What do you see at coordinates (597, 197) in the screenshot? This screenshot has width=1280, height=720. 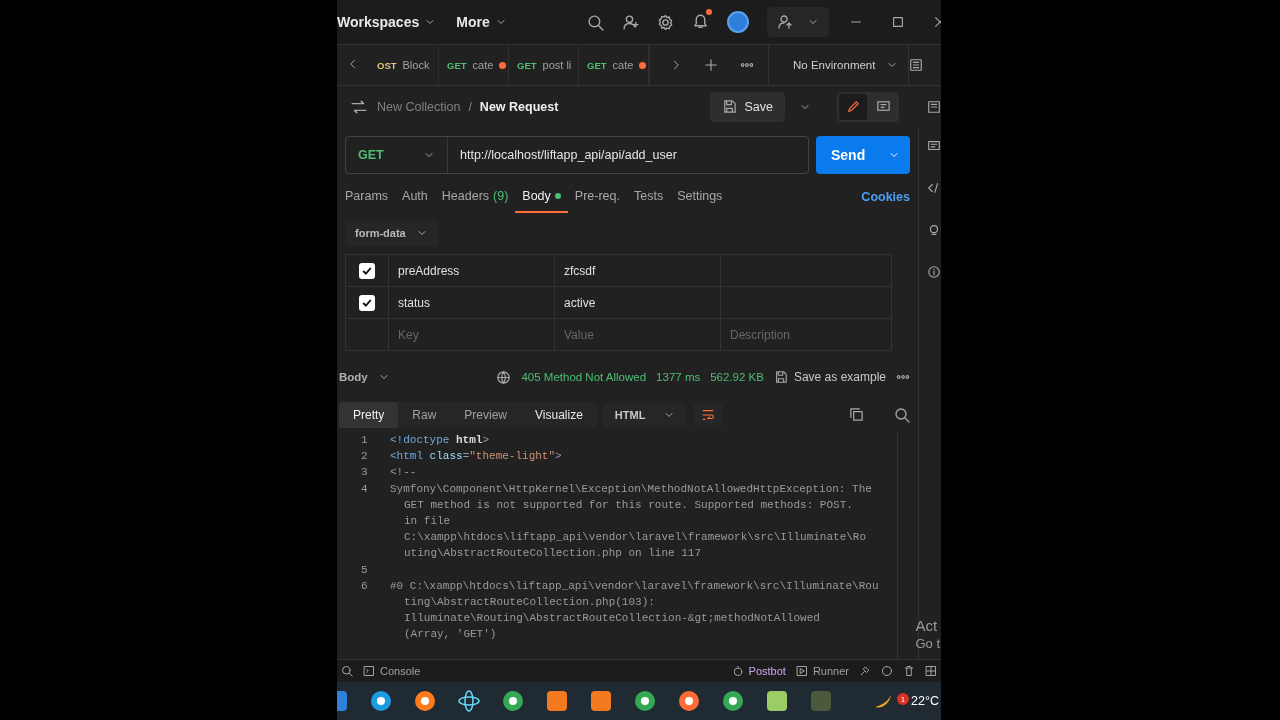 I see `section-tab: Pre-req.` at bounding box center [597, 197].